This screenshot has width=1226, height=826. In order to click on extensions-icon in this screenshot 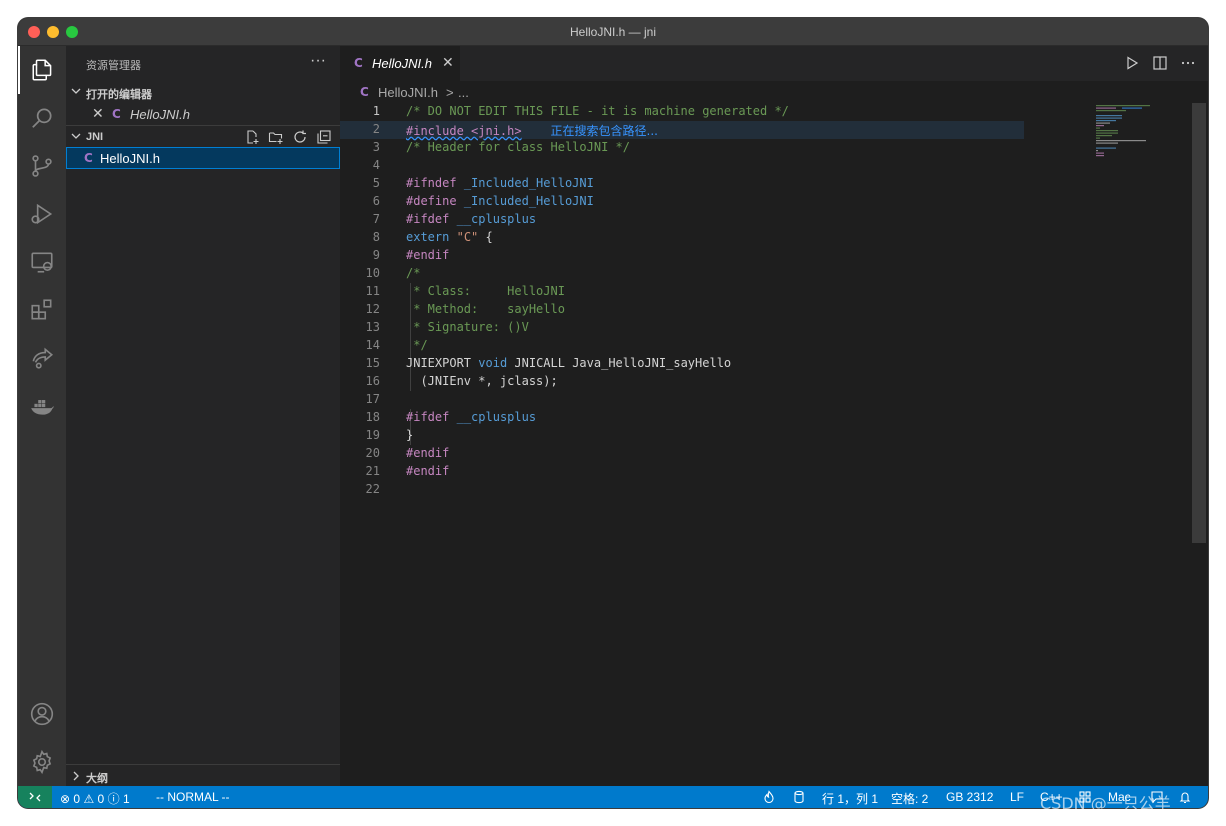, I will do `click(42, 310)`.